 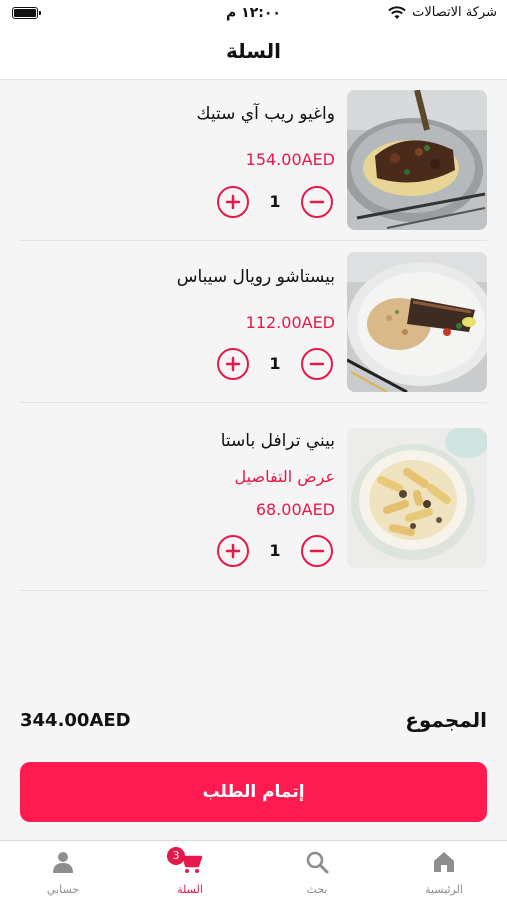 What do you see at coordinates (290, 159) in the screenshot?
I see `item-price: 154.00AED` at bounding box center [290, 159].